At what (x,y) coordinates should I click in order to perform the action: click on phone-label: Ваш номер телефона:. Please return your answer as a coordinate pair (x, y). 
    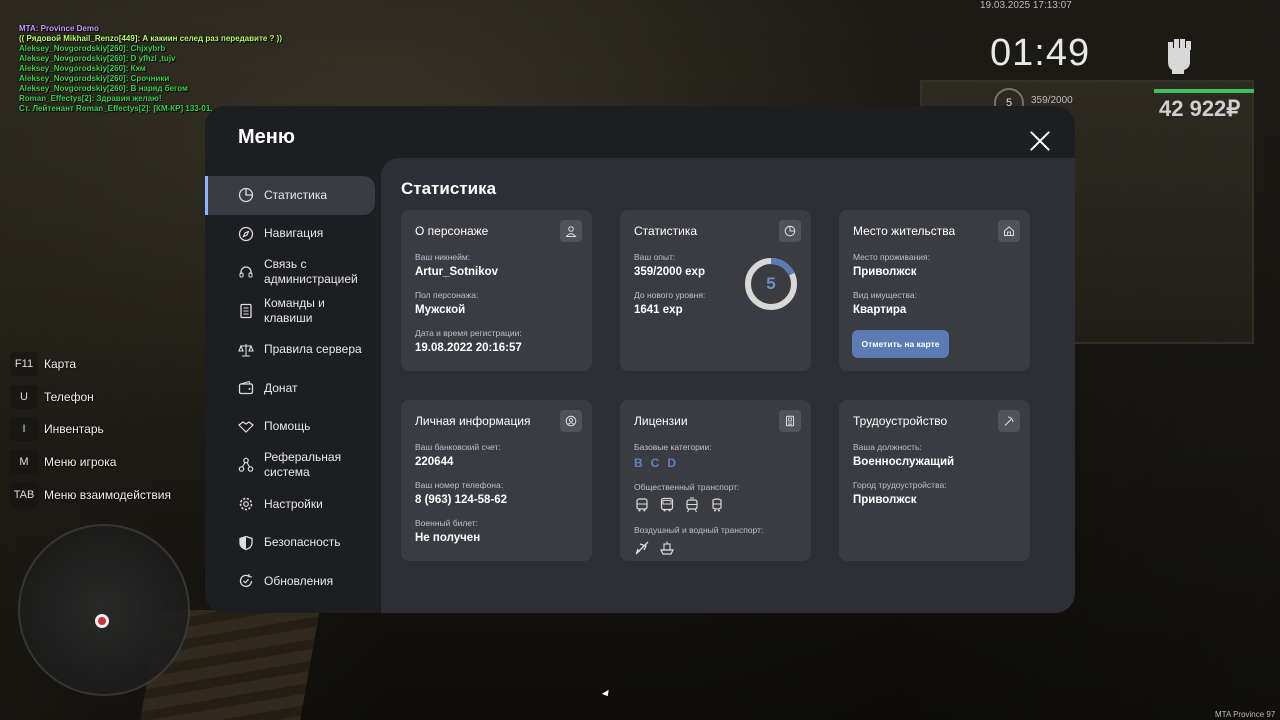
    Looking at the image, I should click on (459, 485).